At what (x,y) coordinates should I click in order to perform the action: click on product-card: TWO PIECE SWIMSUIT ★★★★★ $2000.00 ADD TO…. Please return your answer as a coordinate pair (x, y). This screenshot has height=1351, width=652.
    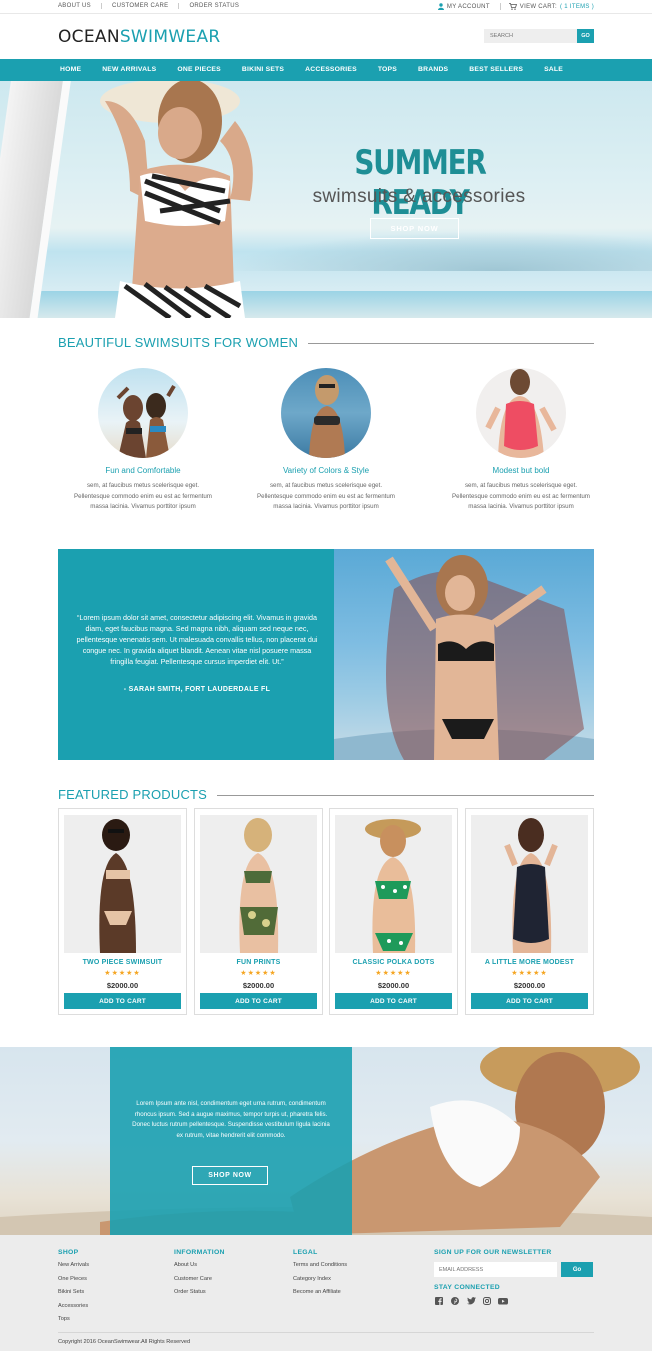
    Looking at the image, I should click on (122, 911).